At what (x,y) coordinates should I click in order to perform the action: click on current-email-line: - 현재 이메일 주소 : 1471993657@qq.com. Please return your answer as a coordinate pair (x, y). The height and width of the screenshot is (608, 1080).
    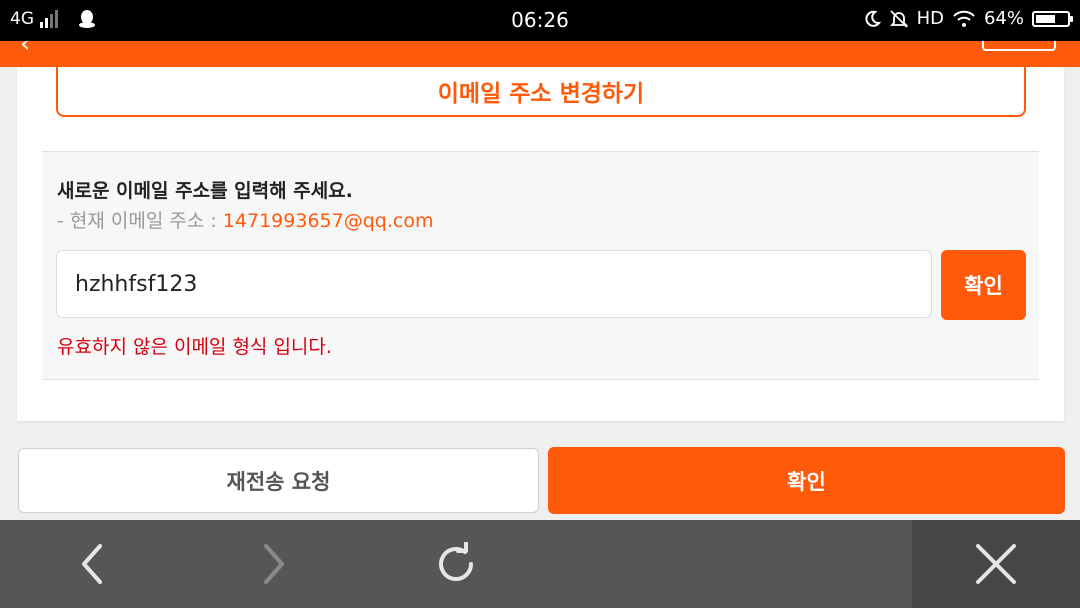
    Looking at the image, I should click on (245, 219).